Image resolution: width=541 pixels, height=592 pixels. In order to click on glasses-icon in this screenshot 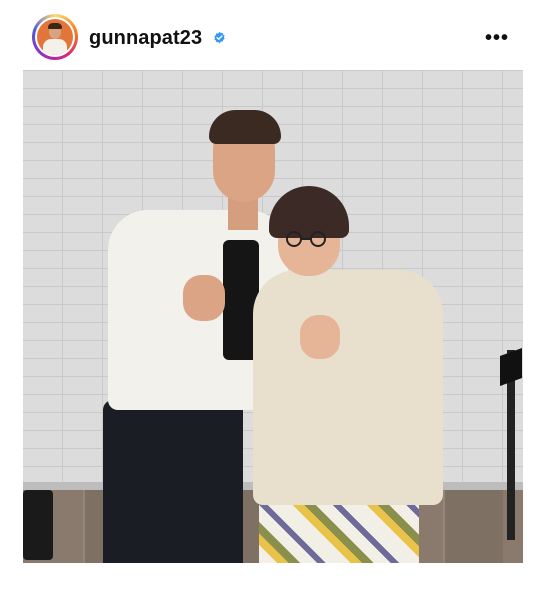, I will do `click(306, 239)`.